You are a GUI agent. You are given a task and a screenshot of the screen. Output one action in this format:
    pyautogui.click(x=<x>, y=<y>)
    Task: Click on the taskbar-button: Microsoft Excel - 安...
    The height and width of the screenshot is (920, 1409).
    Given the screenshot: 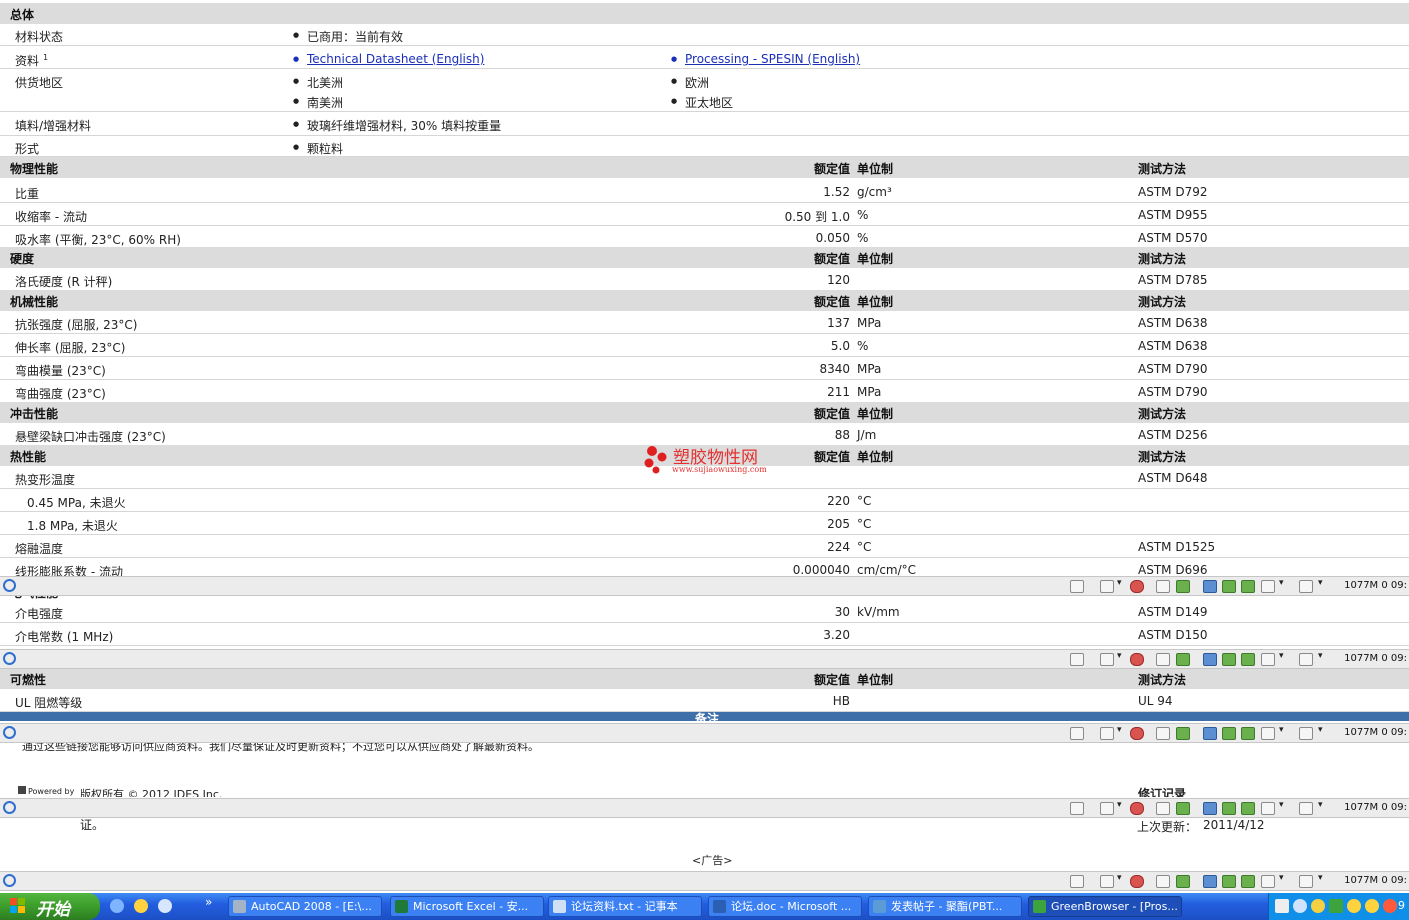 What is the action you would take?
    pyautogui.click(x=467, y=906)
    